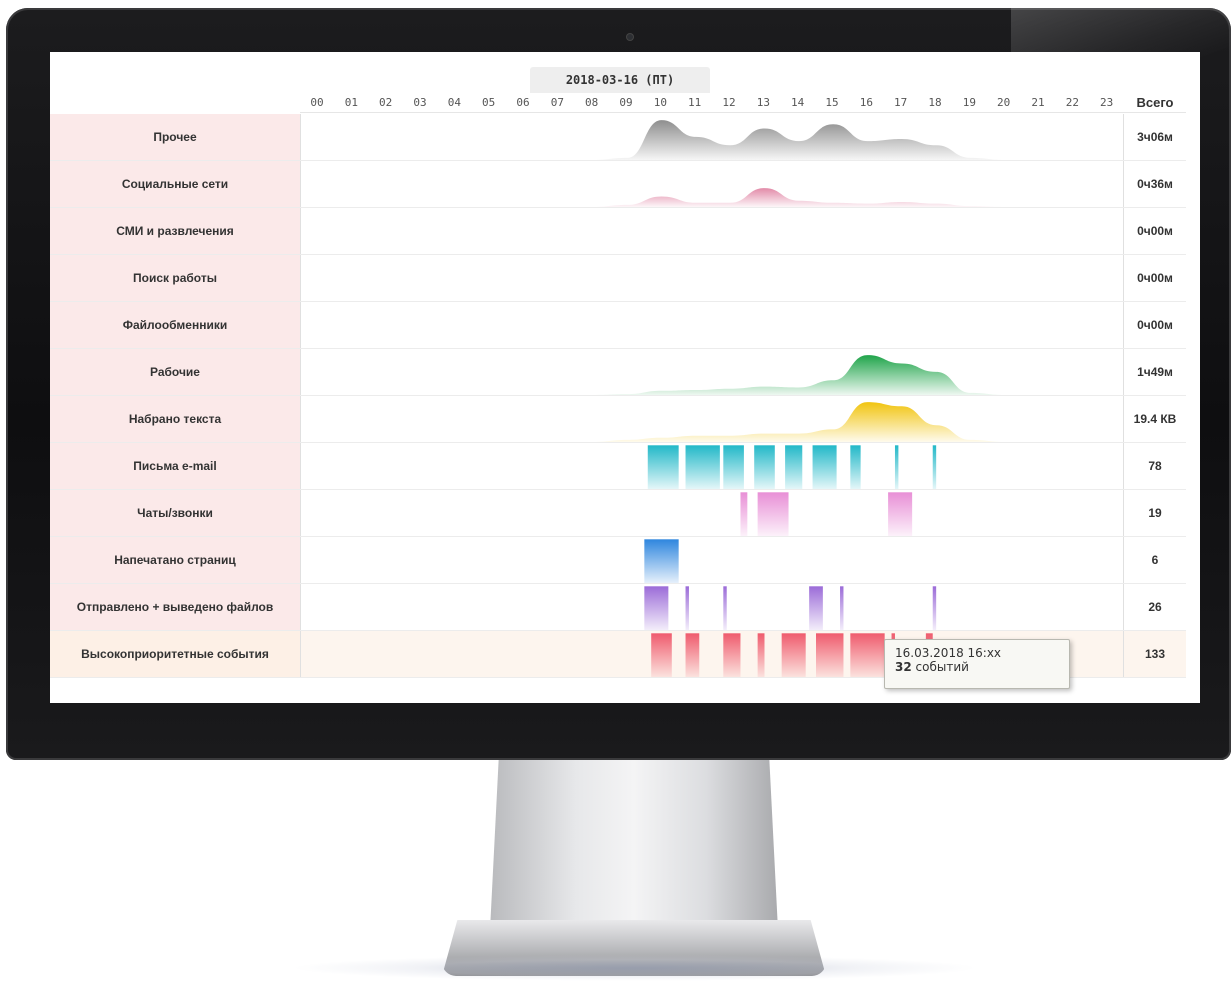  What do you see at coordinates (1155, 184) in the screenshot?
I see `row-total: 0ч36м` at bounding box center [1155, 184].